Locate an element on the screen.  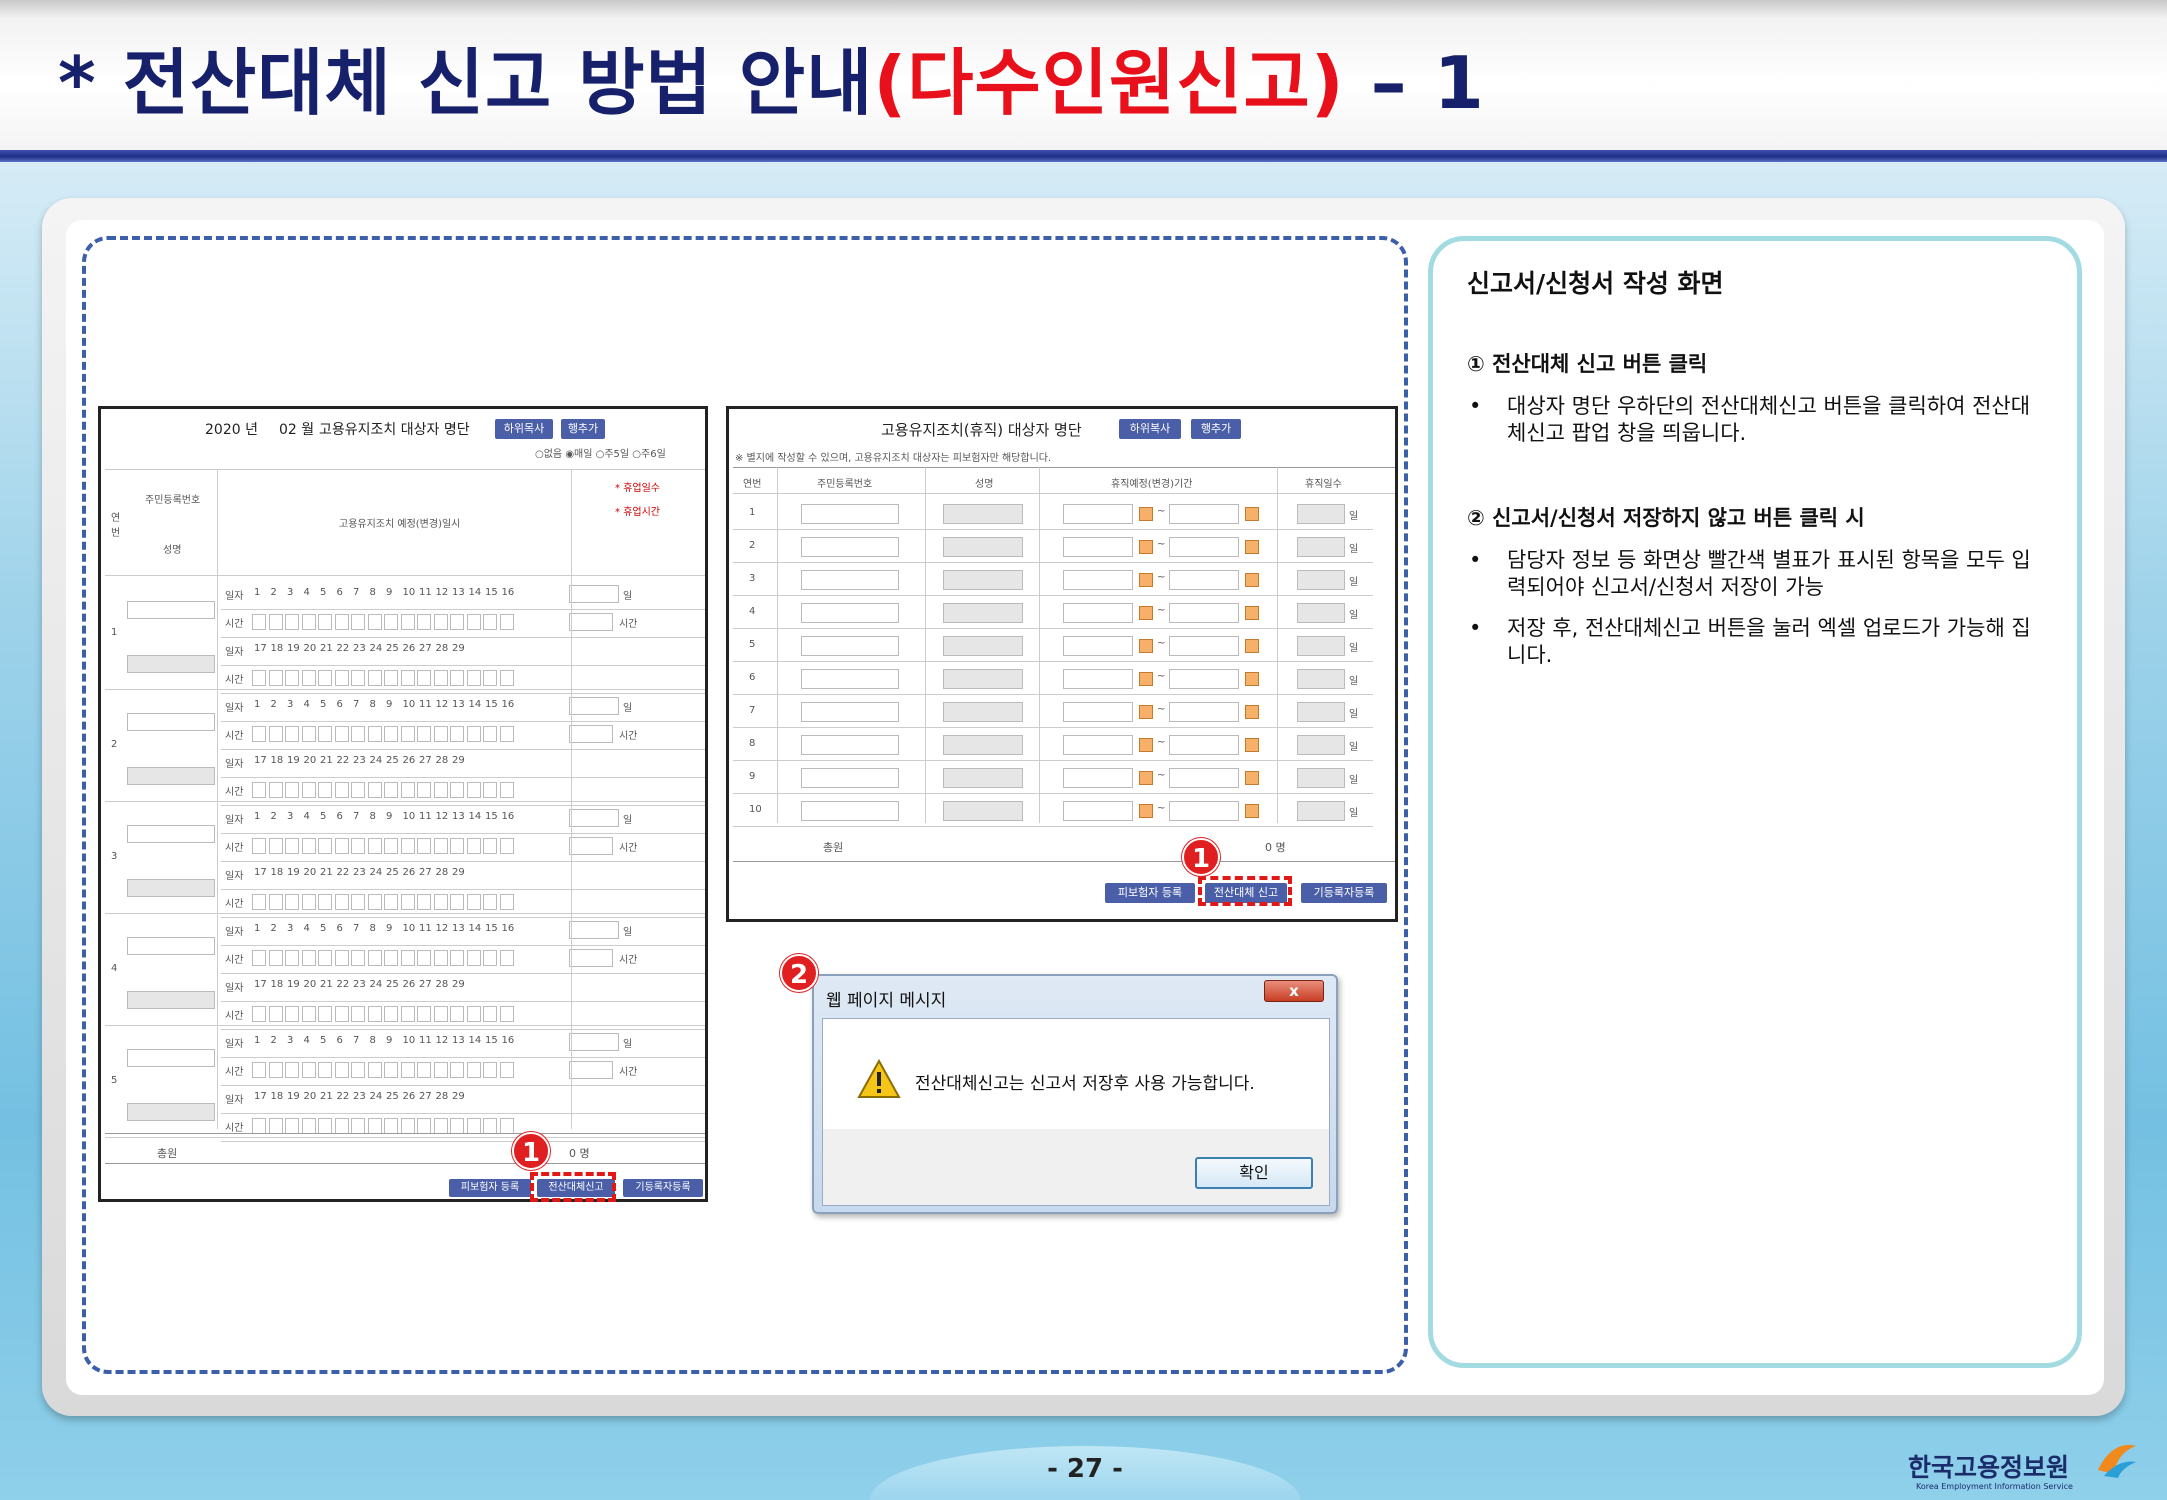
s2-add-row-button: 행추가 is located at coordinates (1216, 429).